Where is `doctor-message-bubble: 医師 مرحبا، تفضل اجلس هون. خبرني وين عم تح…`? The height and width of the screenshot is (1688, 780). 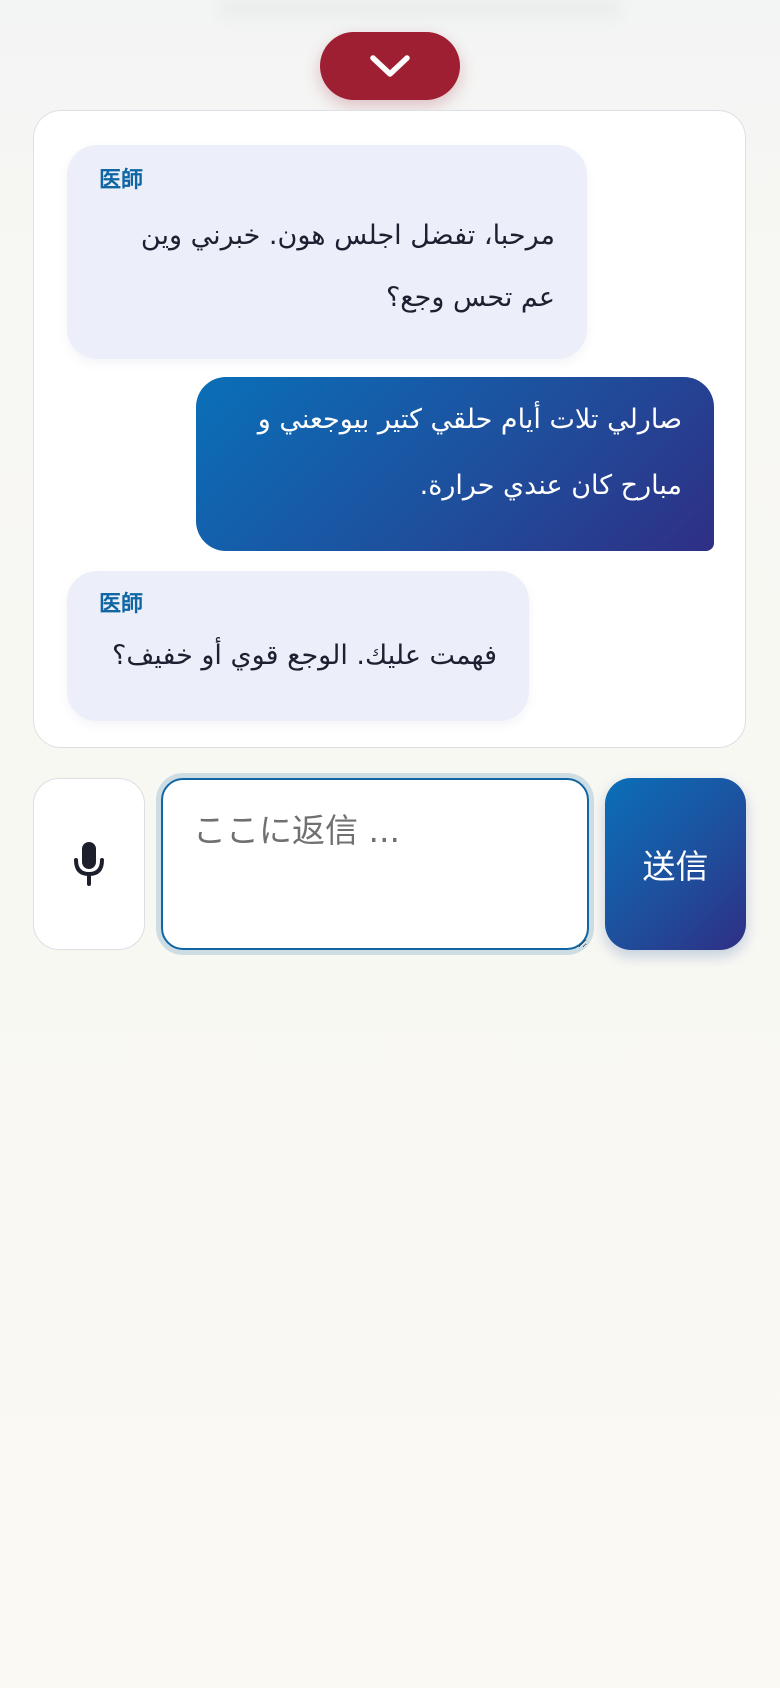
doctor-message-bubble: 医師 مرحبا، تفضل اجلس هون. خبرني وين عم تح… is located at coordinates (327, 252).